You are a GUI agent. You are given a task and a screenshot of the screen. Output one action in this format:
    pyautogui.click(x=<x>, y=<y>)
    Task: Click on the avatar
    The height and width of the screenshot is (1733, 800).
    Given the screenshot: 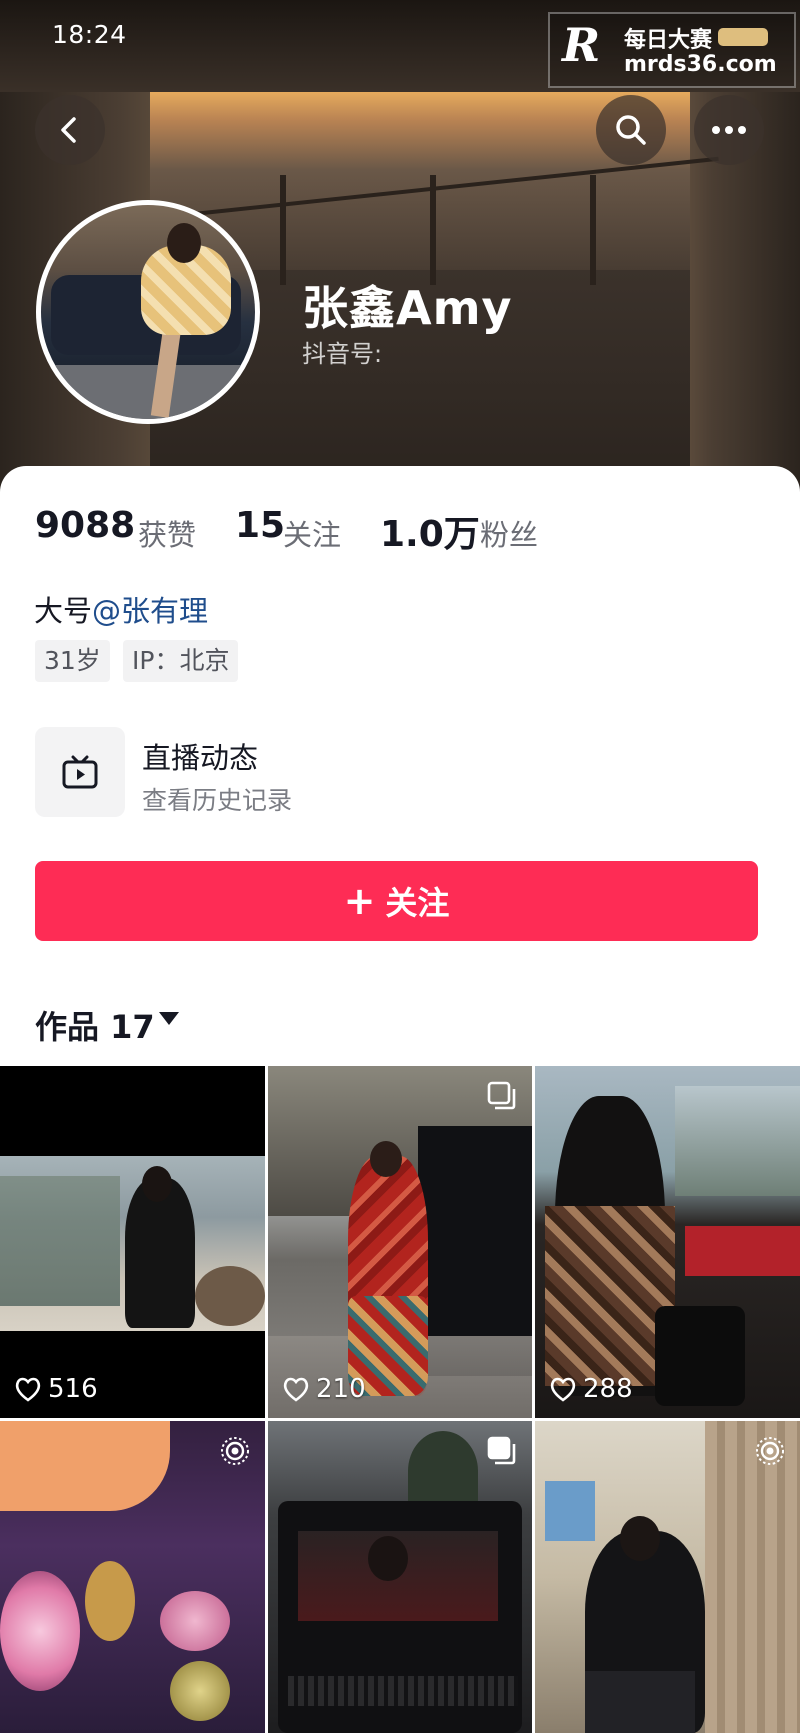 What is the action you would take?
    pyautogui.click(x=148, y=312)
    